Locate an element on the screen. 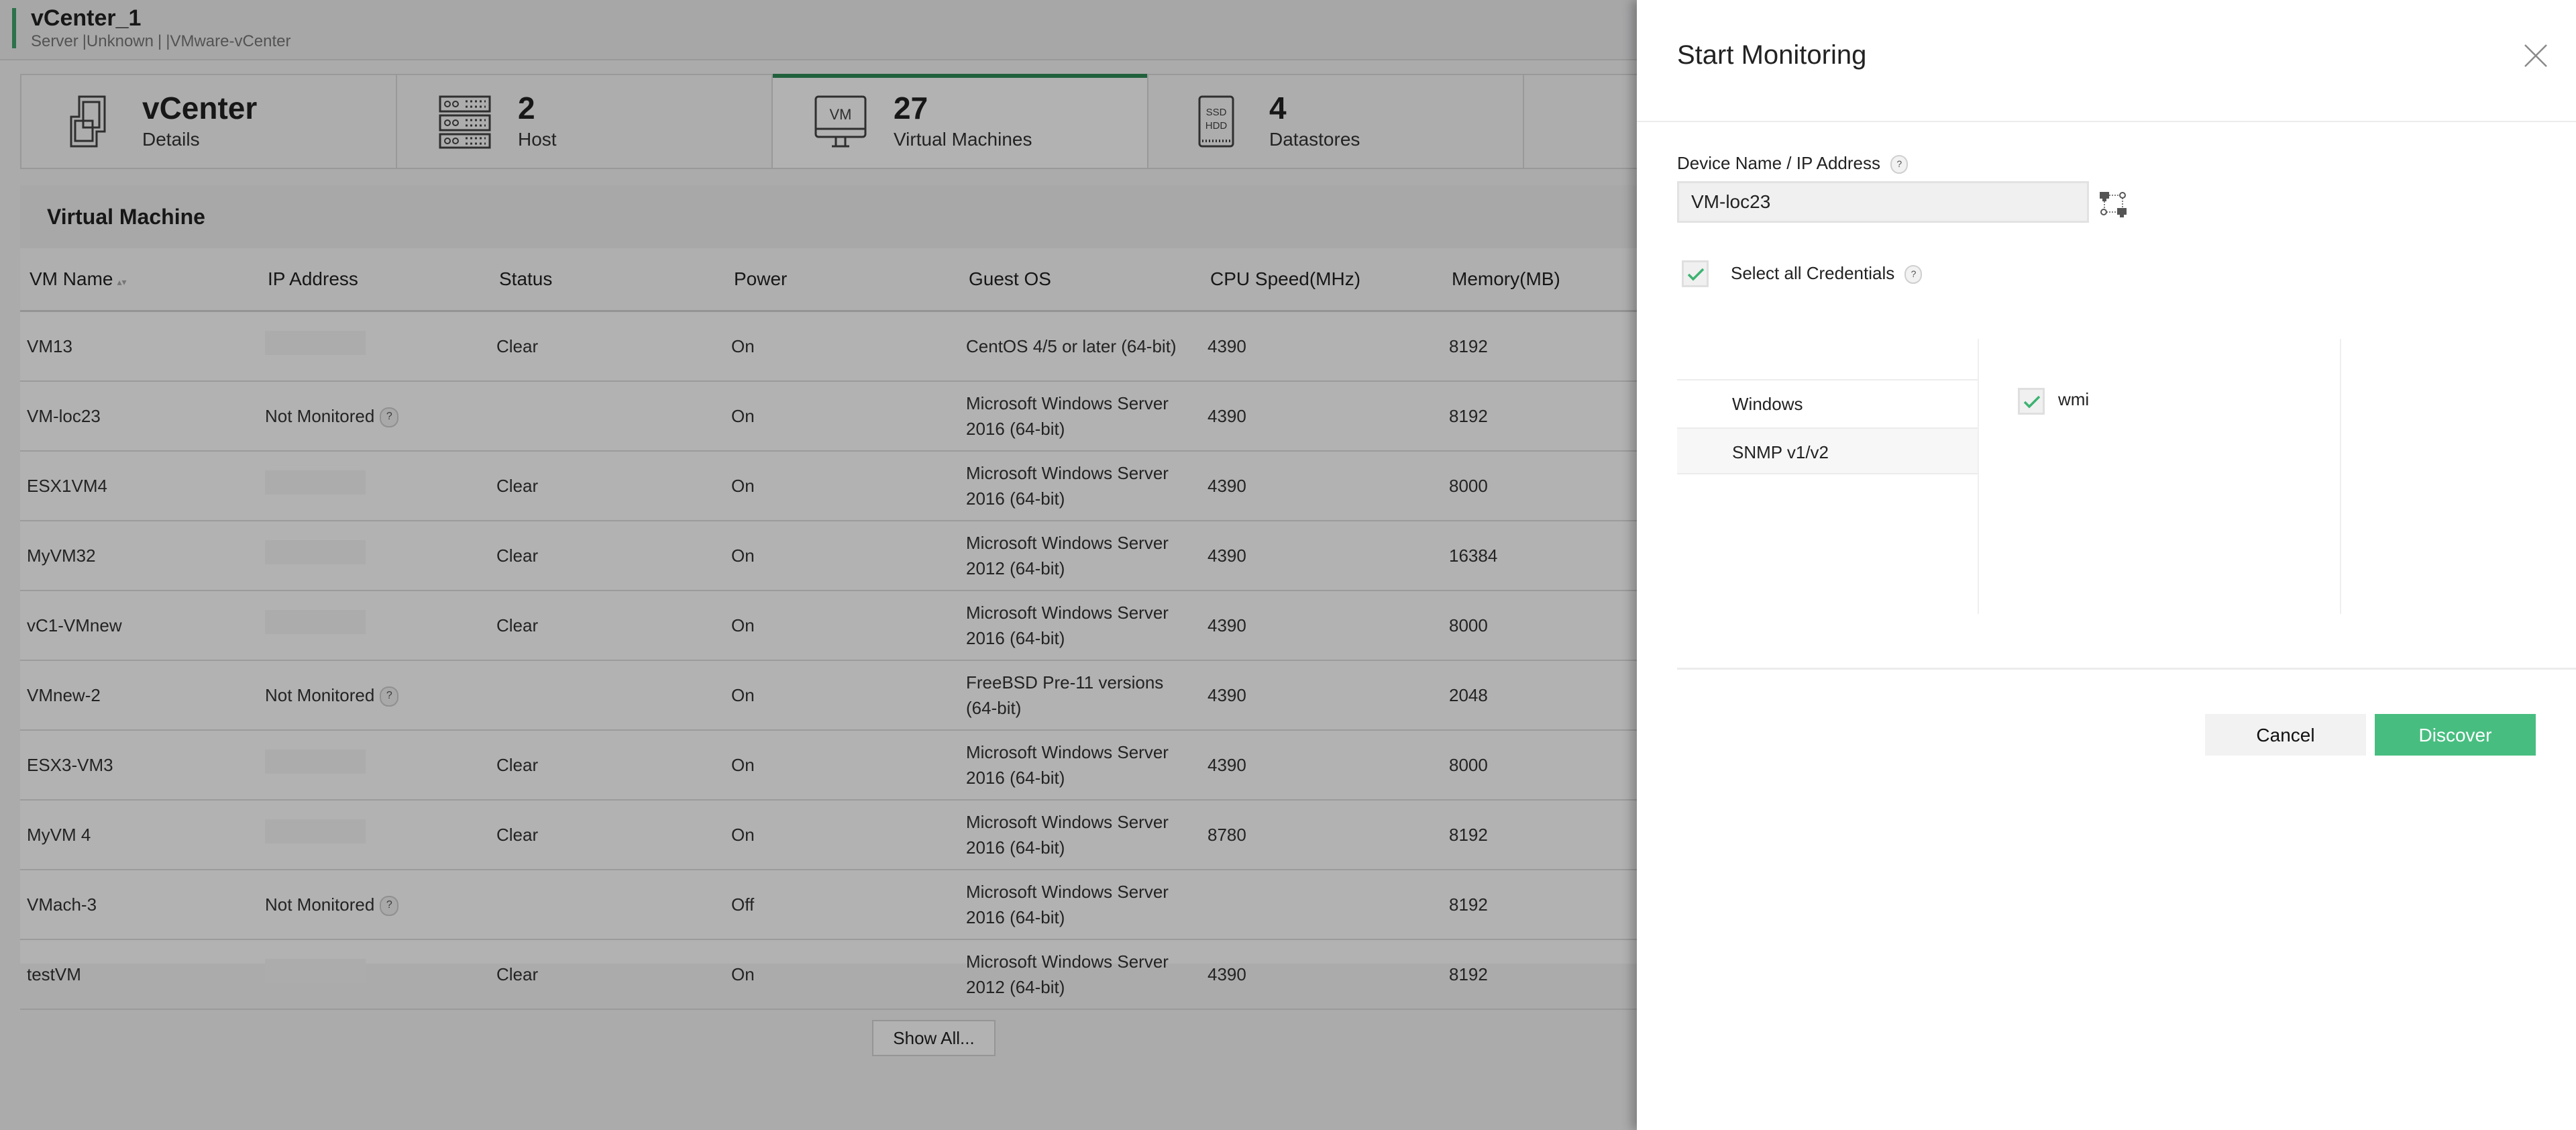 Image resolution: width=2576 pixels, height=1130 pixels. select-all-credentials-text: Select all Credentials is located at coordinates (1813, 273).